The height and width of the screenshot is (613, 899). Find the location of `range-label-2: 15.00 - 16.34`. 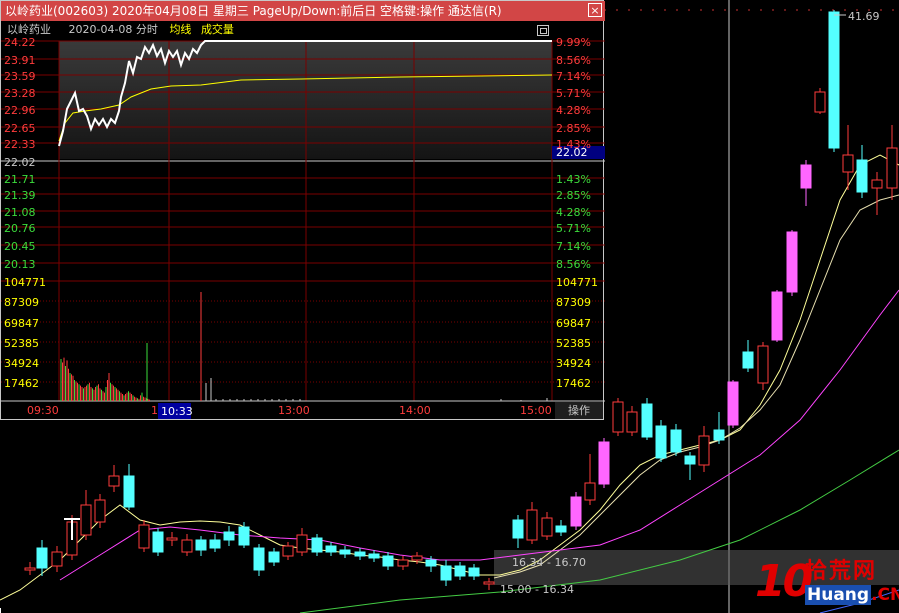

range-label-2: 15.00 - 16.34 is located at coordinates (537, 589).